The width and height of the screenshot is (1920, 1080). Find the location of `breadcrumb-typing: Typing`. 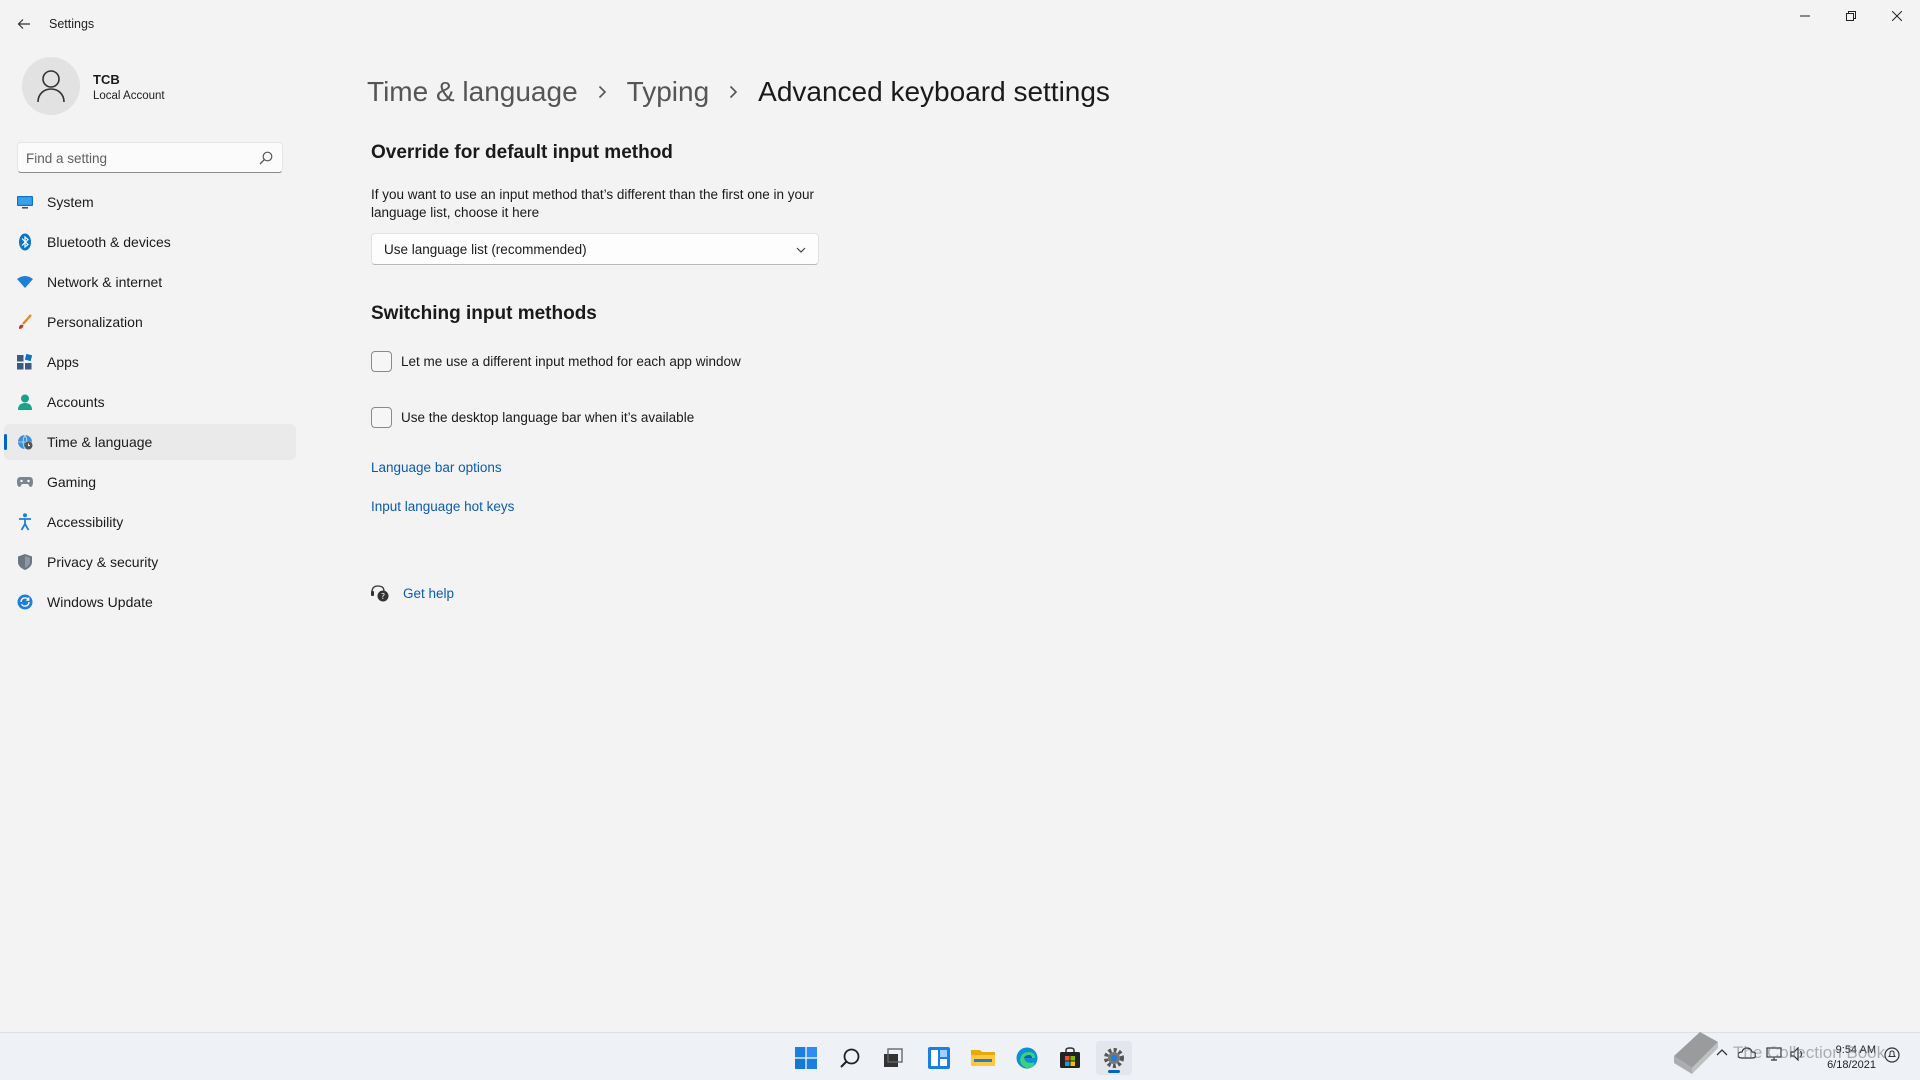

breadcrumb-typing: Typing is located at coordinates (668, 92).